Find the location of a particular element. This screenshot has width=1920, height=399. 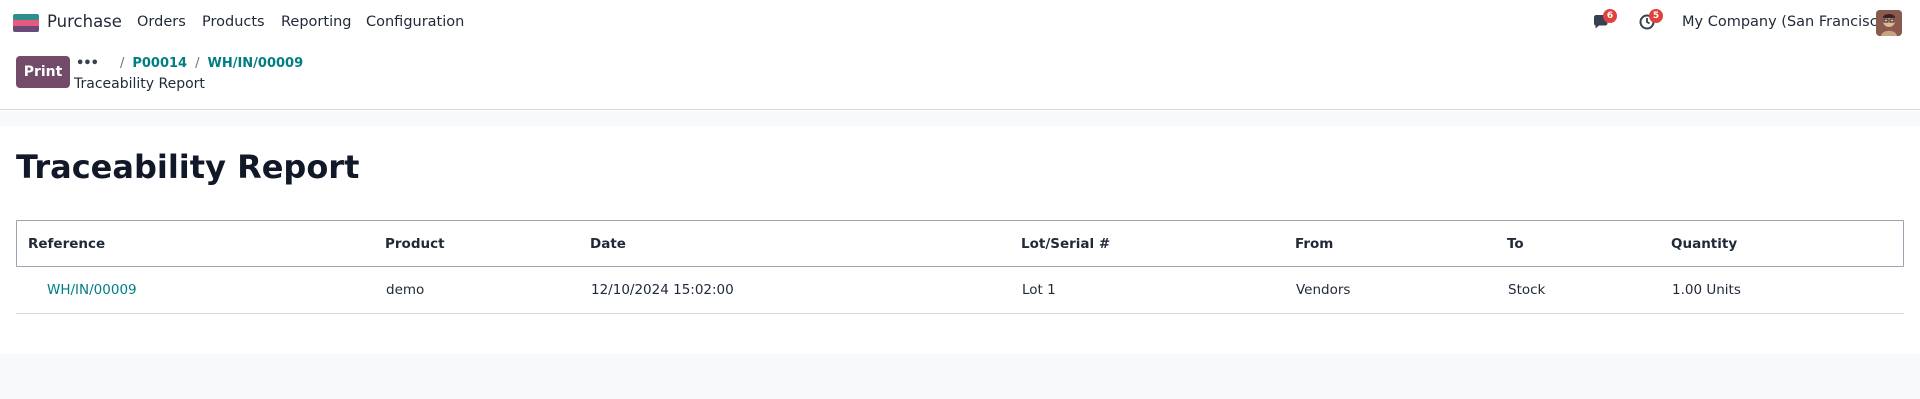

messages-count-badge: 6 is located at coordinates (1610, 16).